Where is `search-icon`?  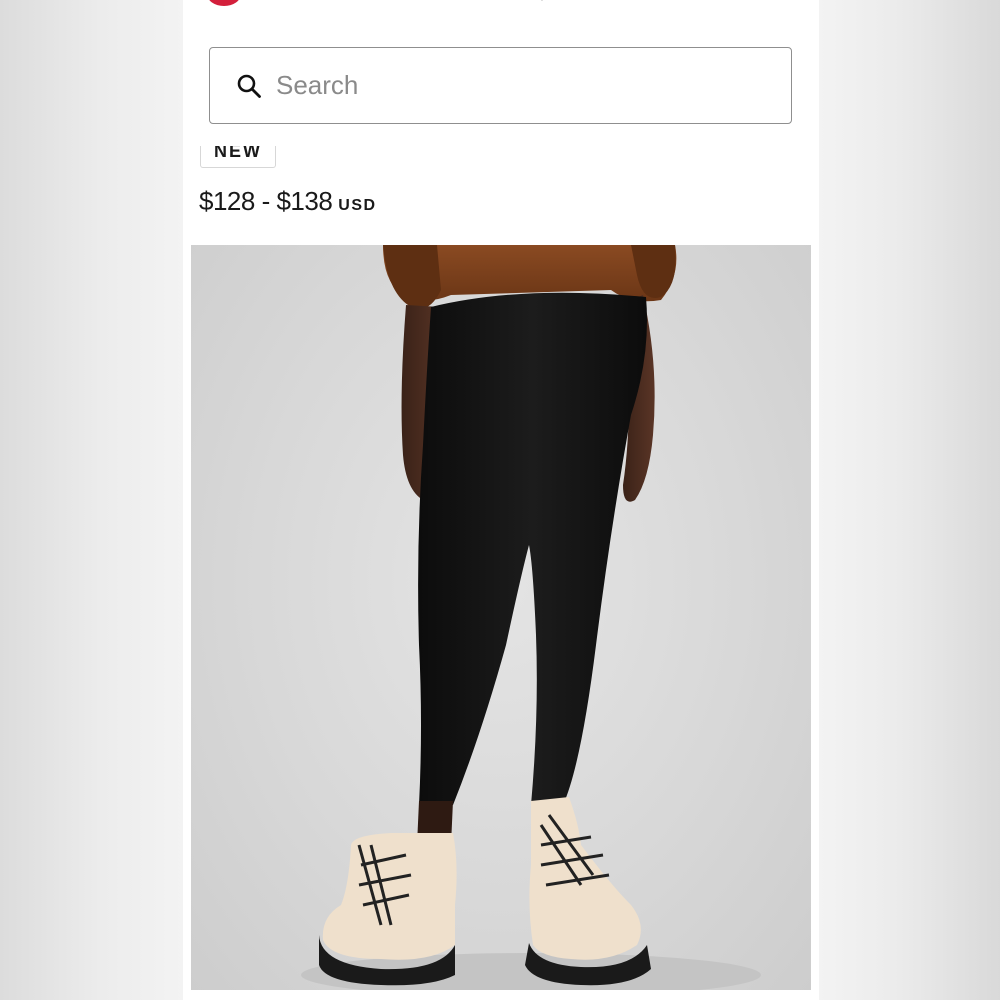 search-icon is located at coordinates (249, 86).